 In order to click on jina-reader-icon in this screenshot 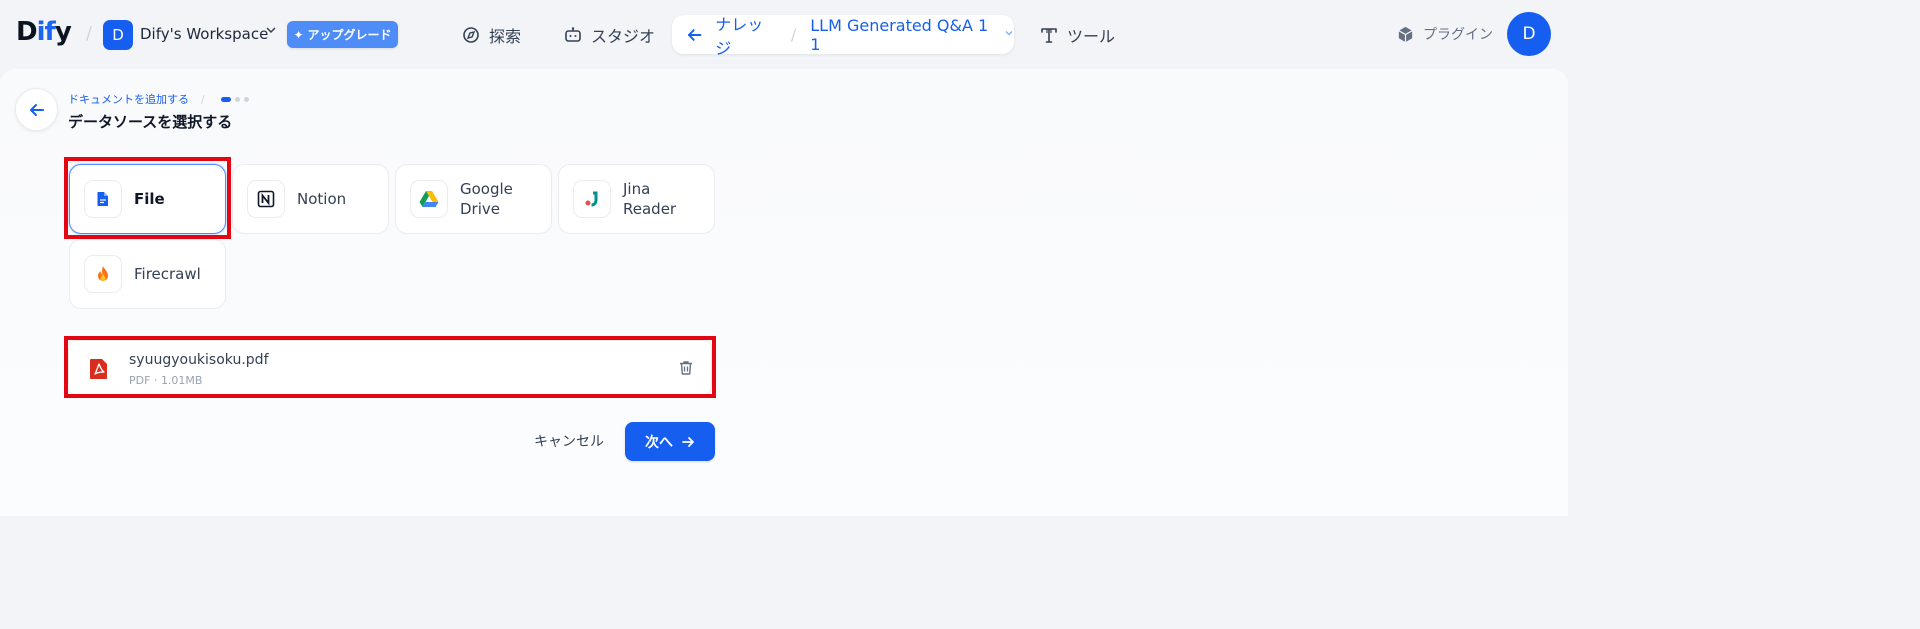, I will do `click(592, 199)`.